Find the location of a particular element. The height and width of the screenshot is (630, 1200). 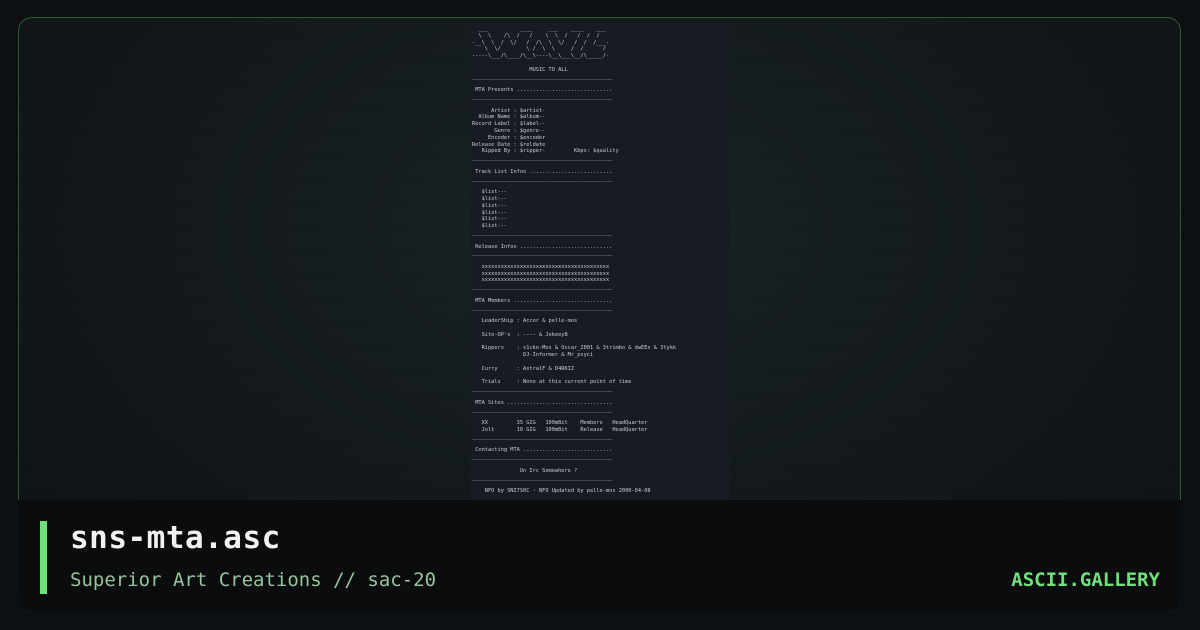

site-brand: ASCII.GALLERY is located at coordinates (1085, 580).